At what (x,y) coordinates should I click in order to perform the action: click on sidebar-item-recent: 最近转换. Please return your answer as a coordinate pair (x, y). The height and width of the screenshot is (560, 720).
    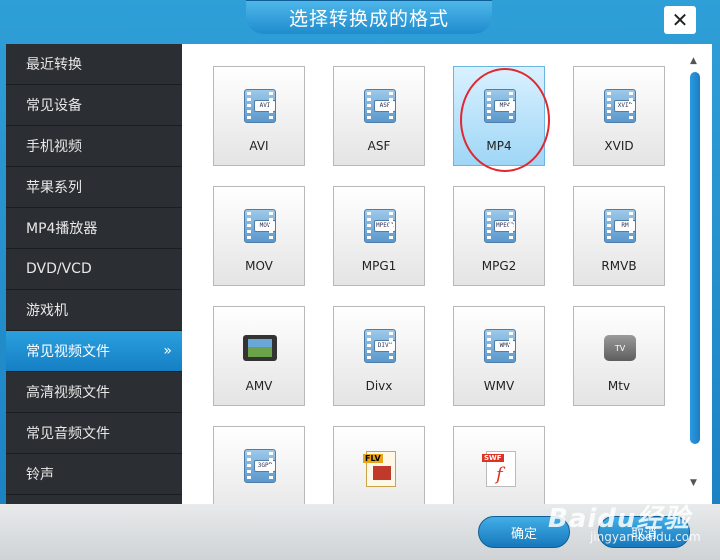
    Looking at the image, I should click on (94, 64).